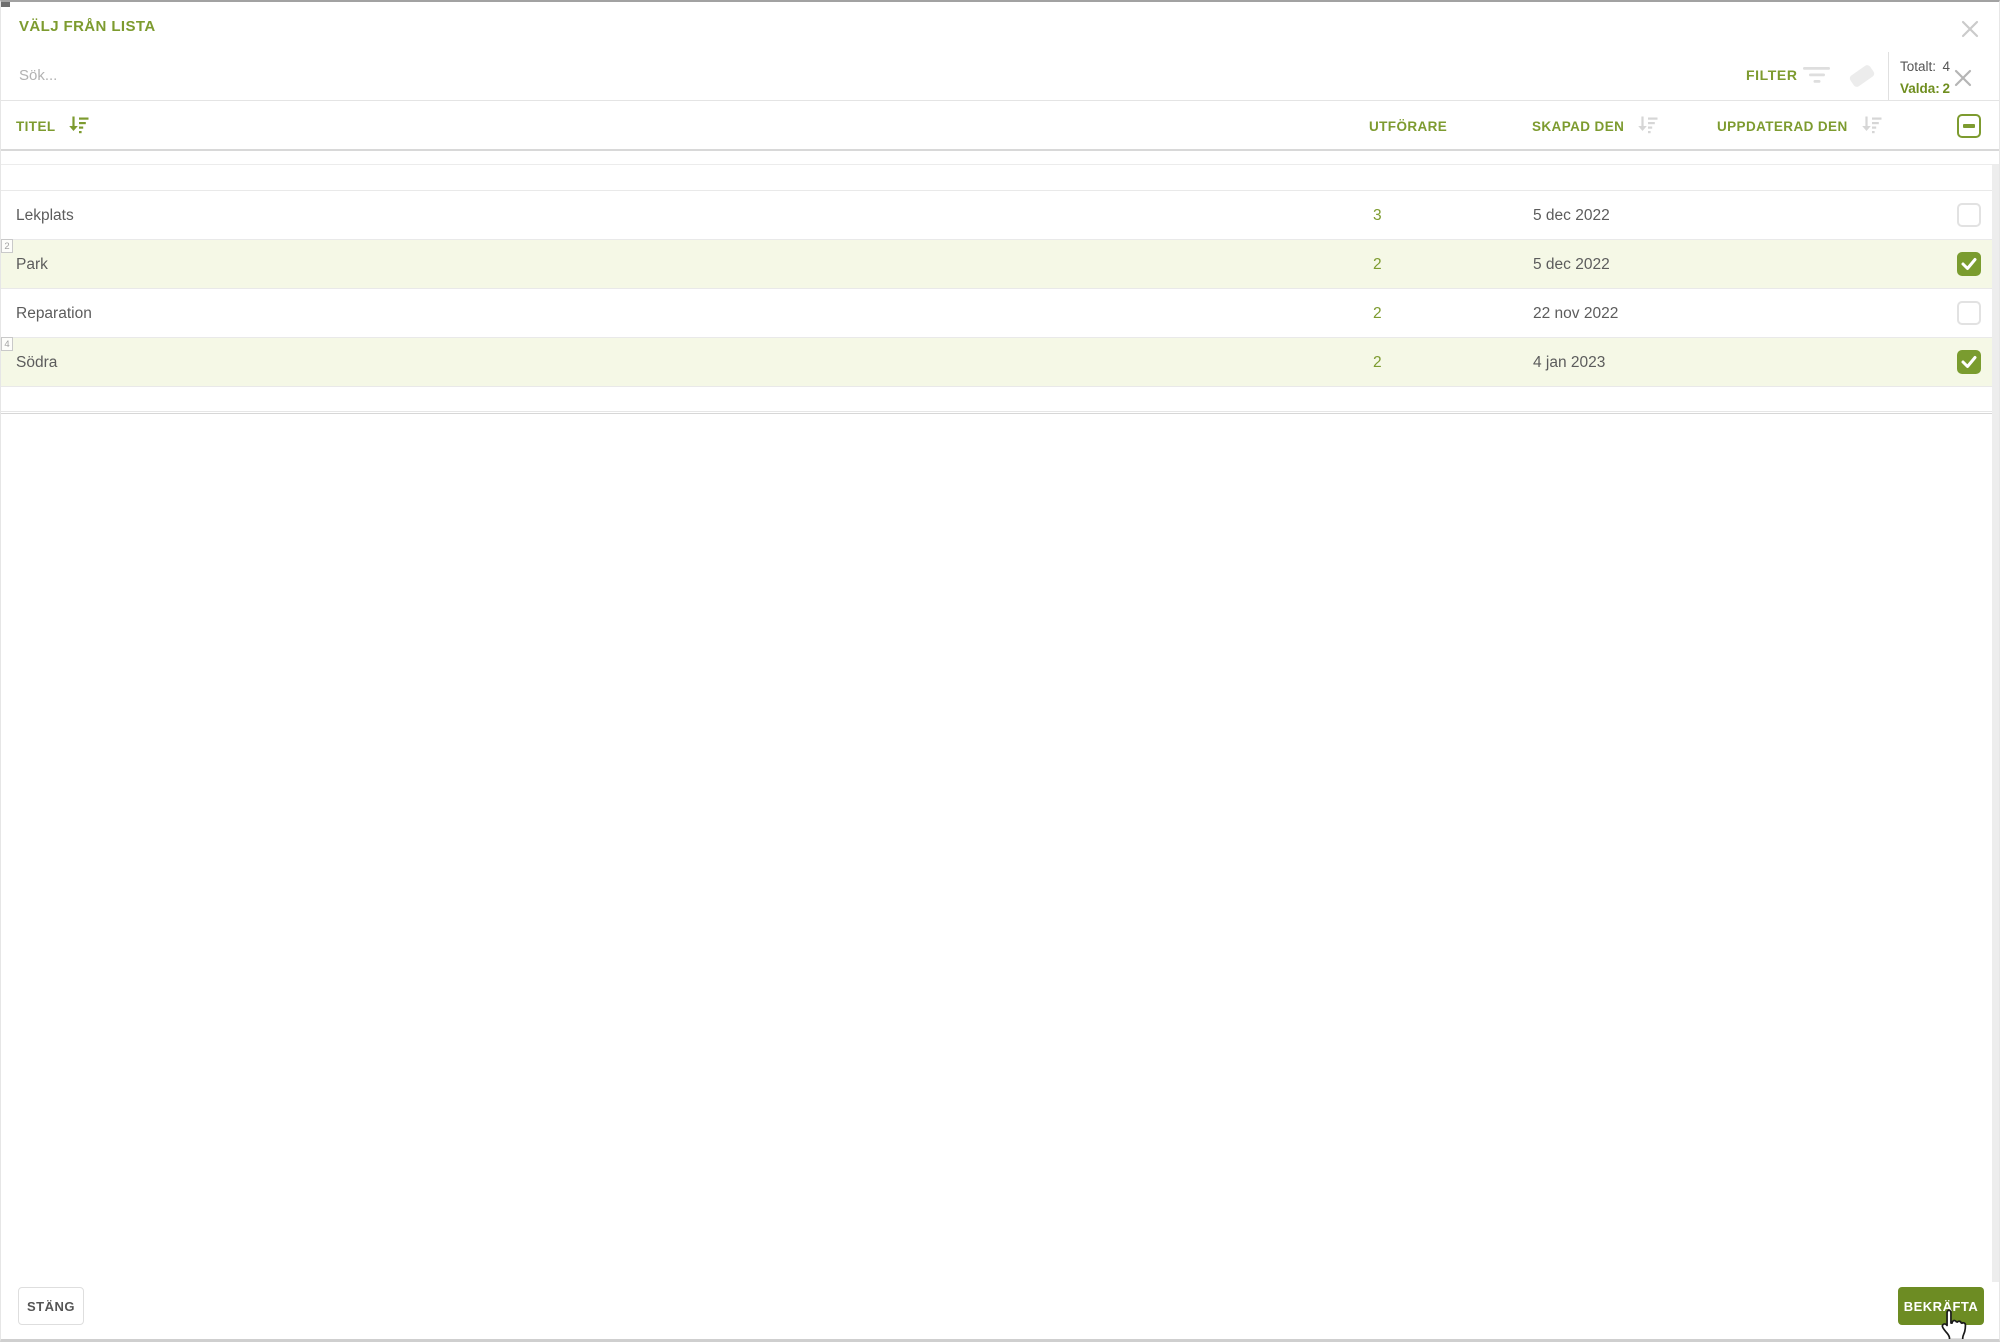 The width and height of the screenshot is (2000, 1342). Describe the element at coordinates (1000, 362) in the screenshot. I see `table-row: 4 Södra 2 4 jan 2023` at that location.